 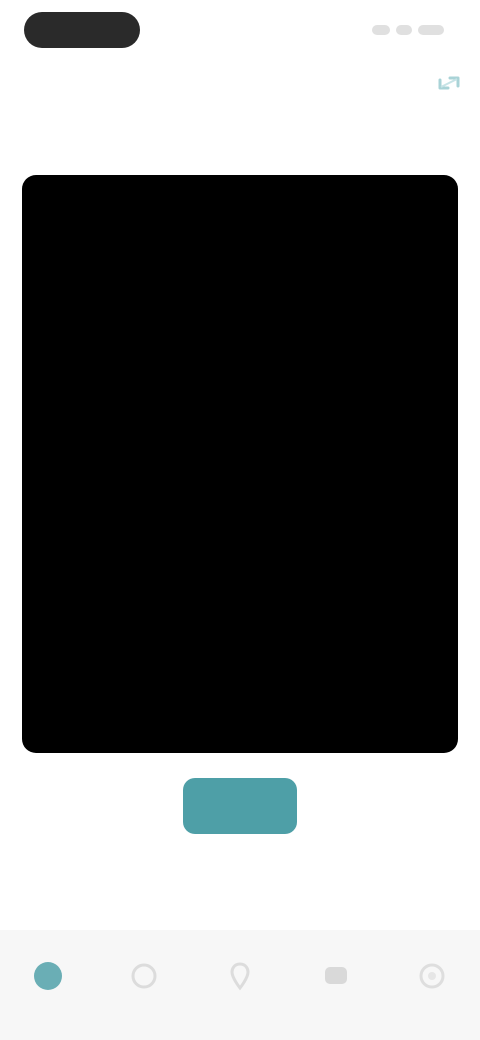 I want to click on nav-item-history, so click(x=144, y=986).